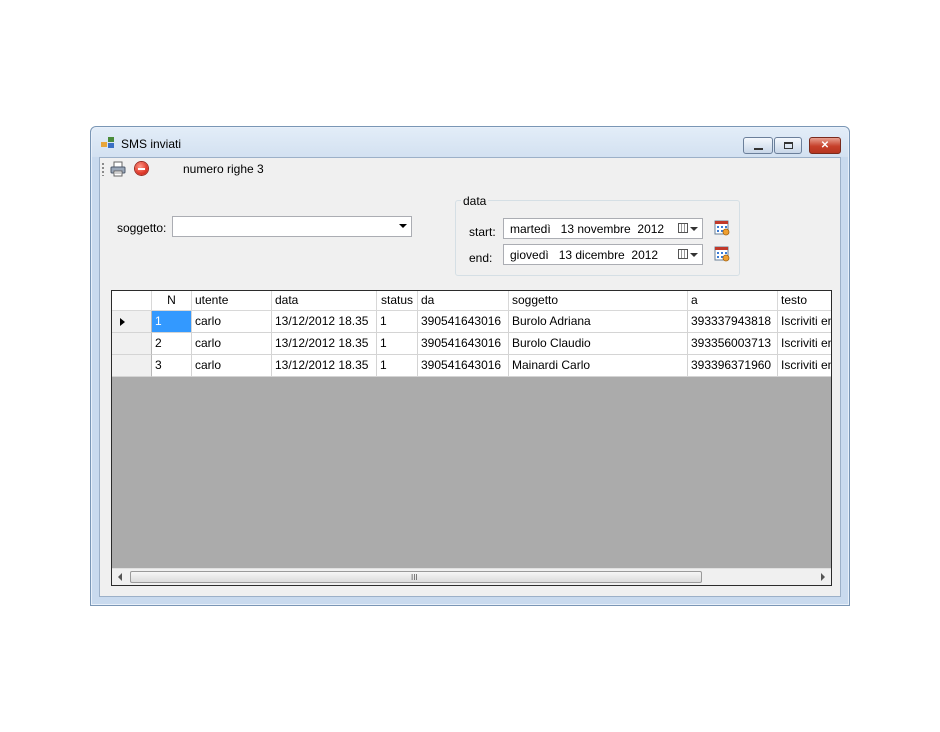 The height and width of the screenshot is (732, 940). What do you see at coordinates (733, 301) in the screenshot?
I see `column-header-a: a` at bounding box center [733, 301].